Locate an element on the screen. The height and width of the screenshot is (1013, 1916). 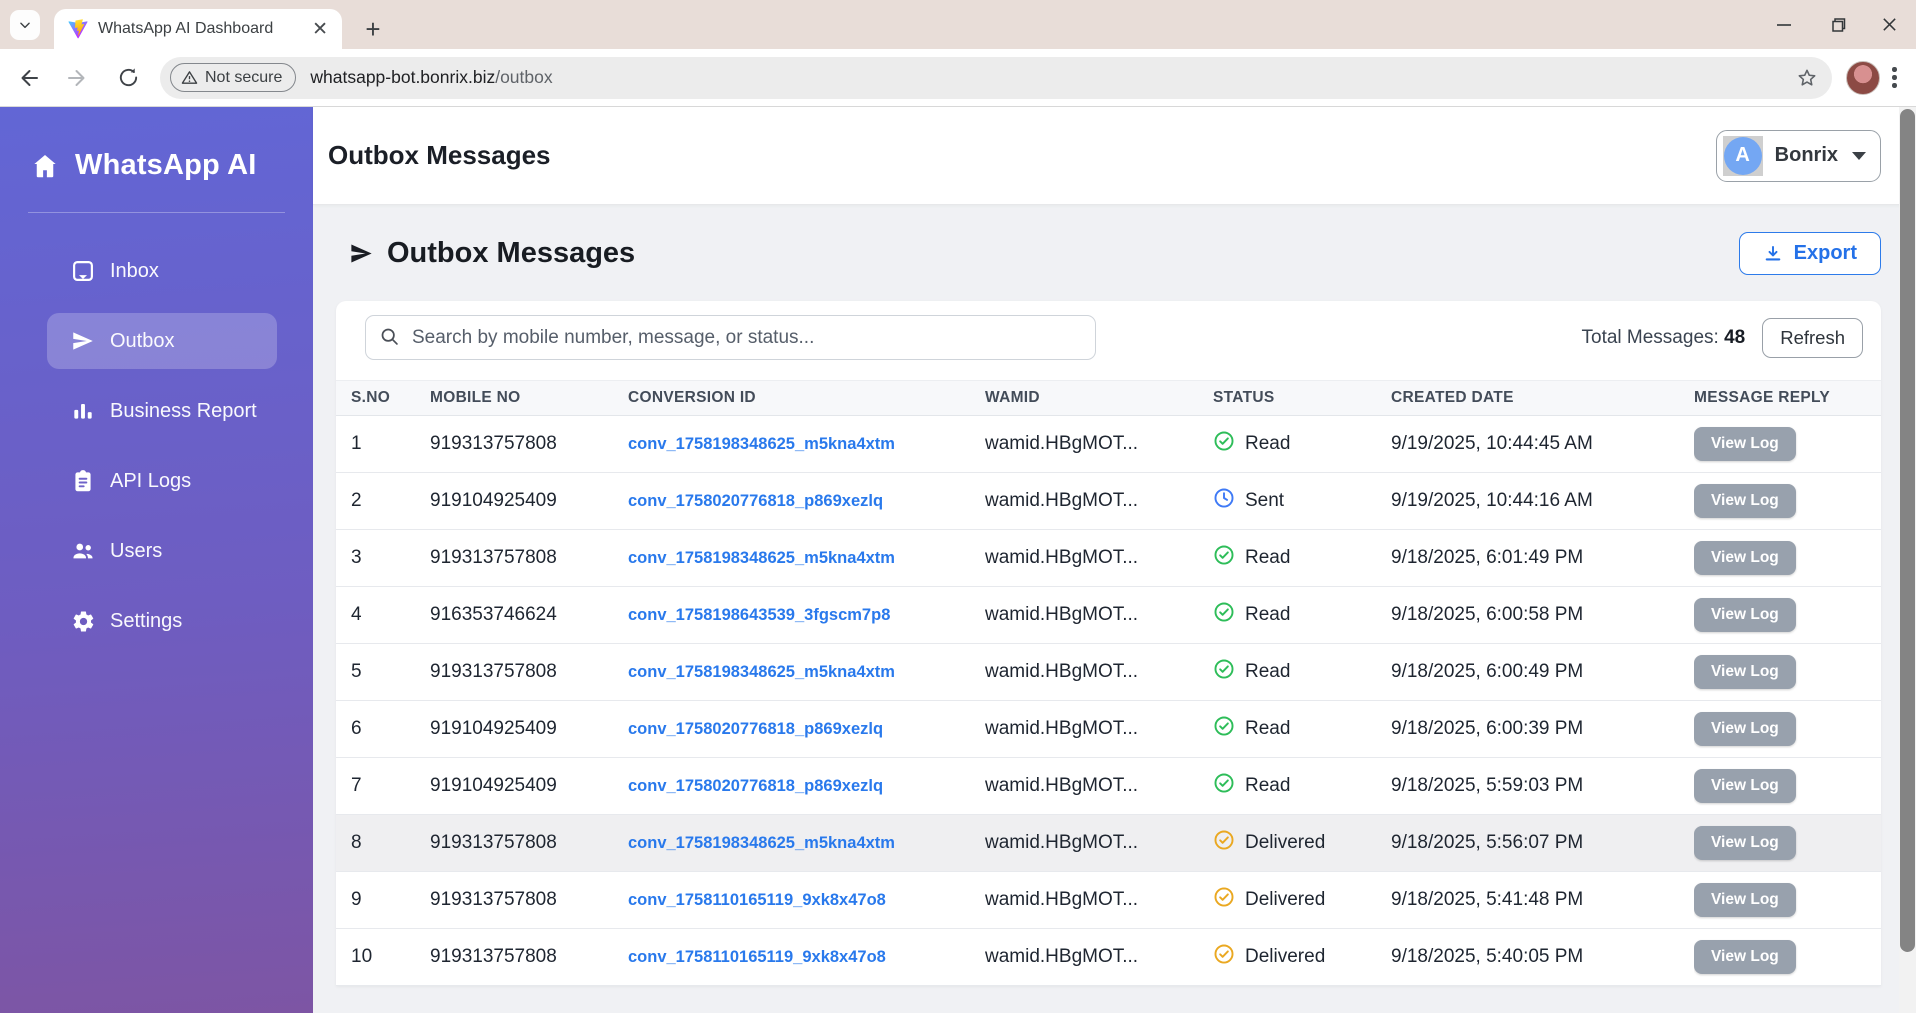
col-wamid: WAMID is located at coordinates (1012, 397).